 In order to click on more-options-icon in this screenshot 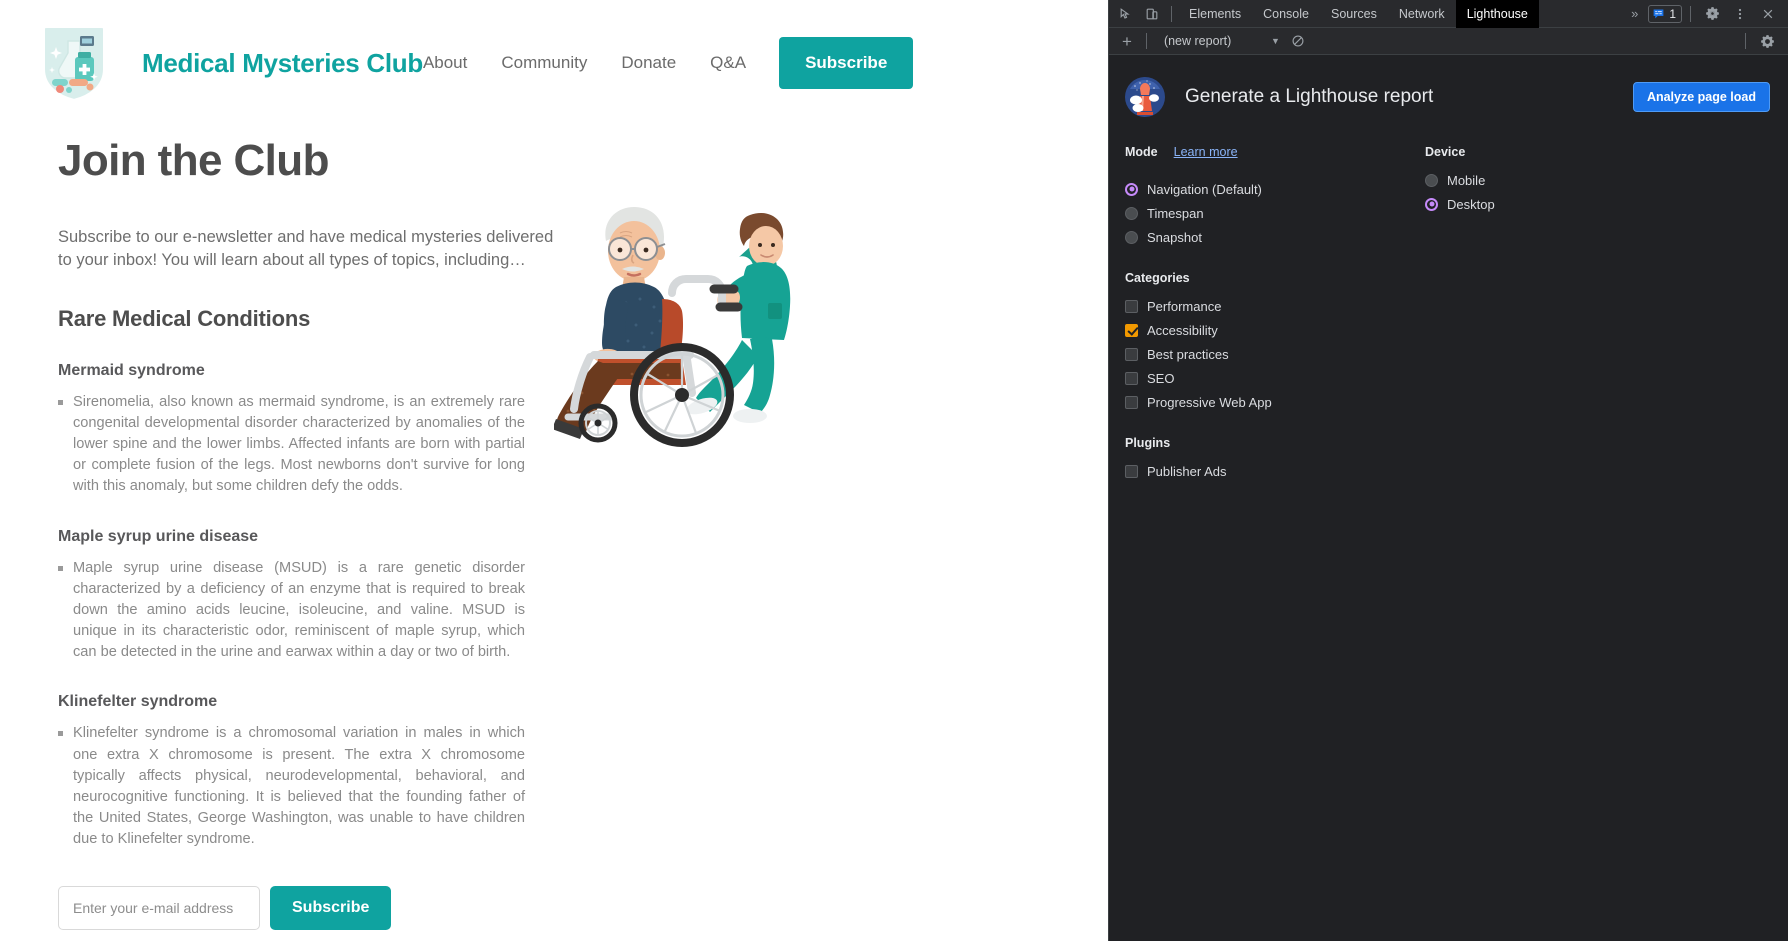, I will do `click(1740, 14)`.